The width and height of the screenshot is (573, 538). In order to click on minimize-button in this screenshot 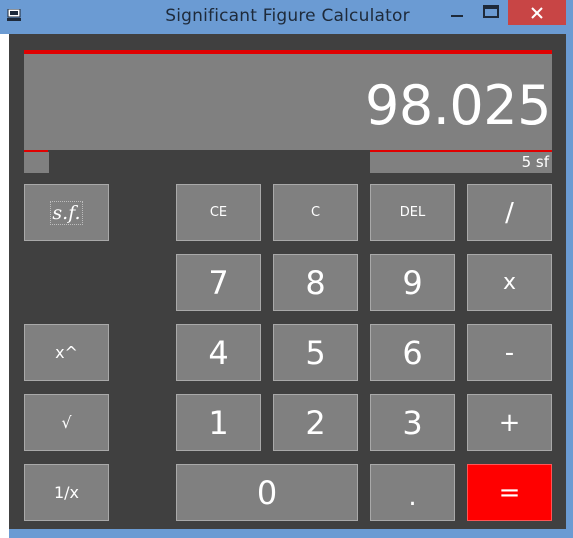, I will do `click(457, 12)`.